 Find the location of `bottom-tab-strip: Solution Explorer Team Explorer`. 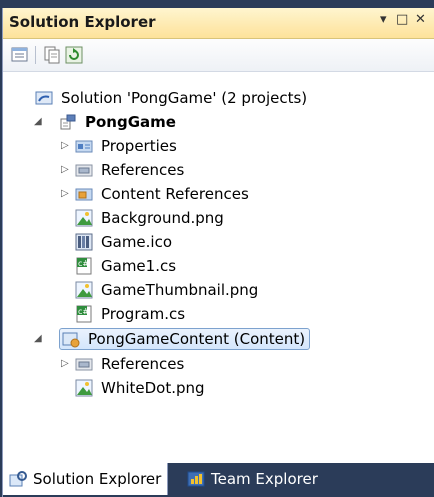

bottom-tab-strip: Solution Explorer Team Explorer is located at coordinates (218, 480).